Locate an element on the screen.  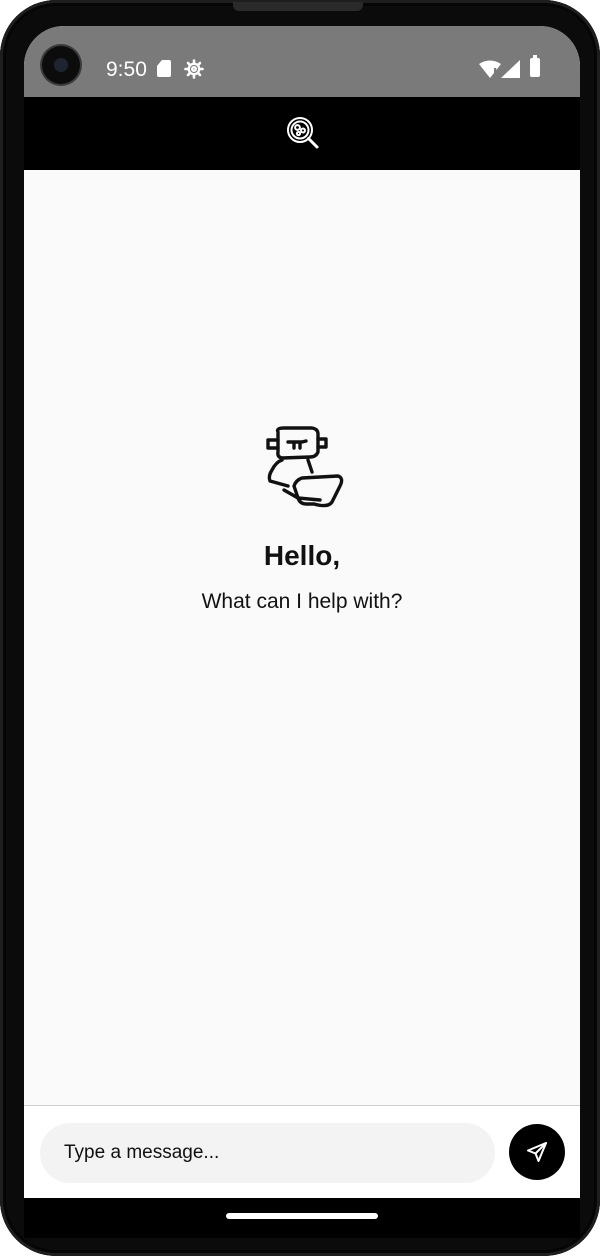
message-composer is located at coordinates (302, 1151).